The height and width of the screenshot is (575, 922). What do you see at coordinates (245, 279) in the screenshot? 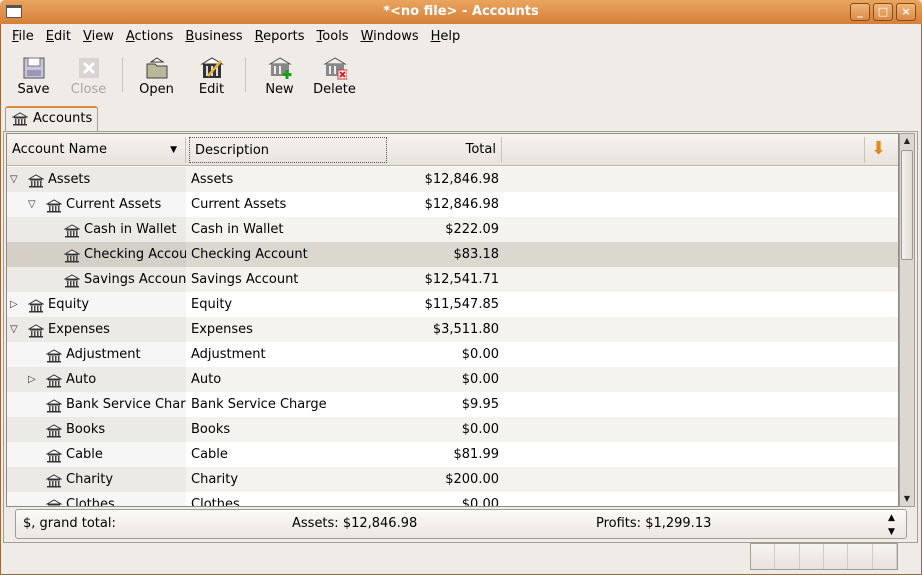
I see `account-description: Savings Account` at bounding box center [245, 279].